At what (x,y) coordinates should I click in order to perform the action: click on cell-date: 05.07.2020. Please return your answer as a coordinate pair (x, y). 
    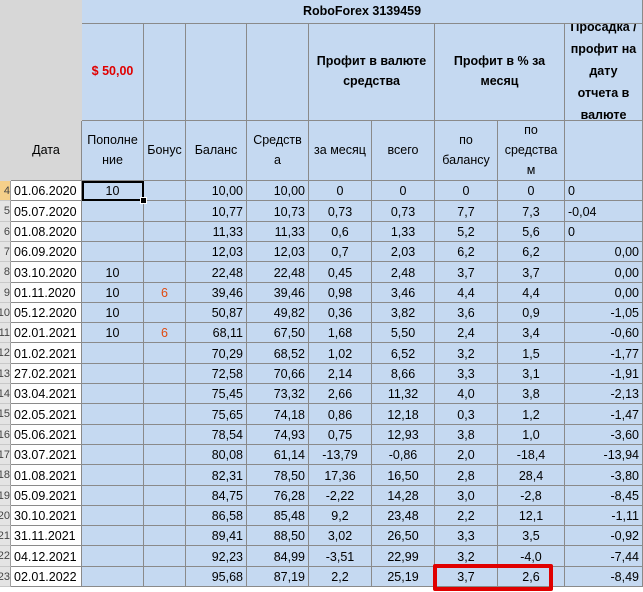
    Looking at the image, I should click on (46, 211).